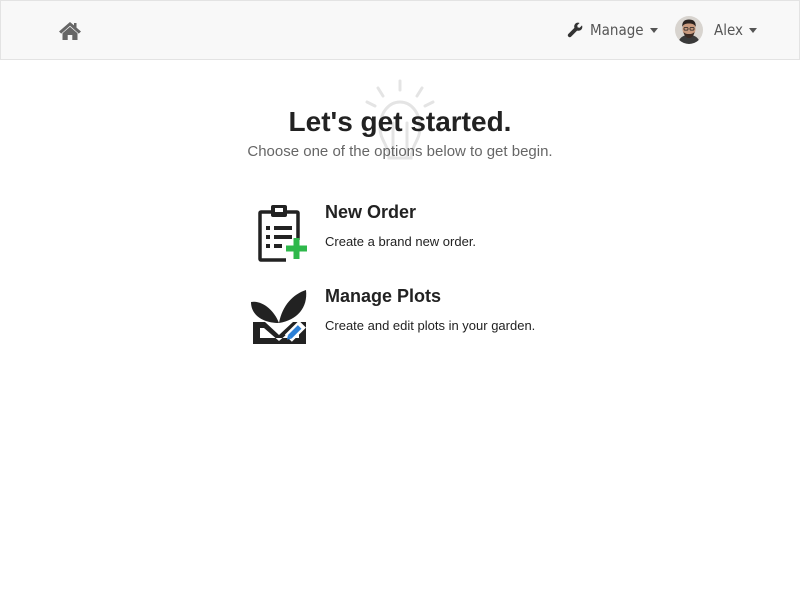  Describe the element at coordinates (689, 30) in the screenshot. I see `avatar` at that location.